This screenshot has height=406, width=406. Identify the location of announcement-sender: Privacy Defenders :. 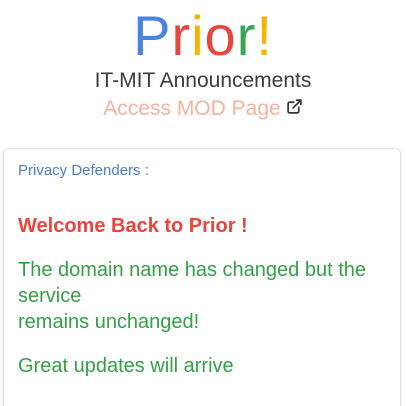
(83, 170).